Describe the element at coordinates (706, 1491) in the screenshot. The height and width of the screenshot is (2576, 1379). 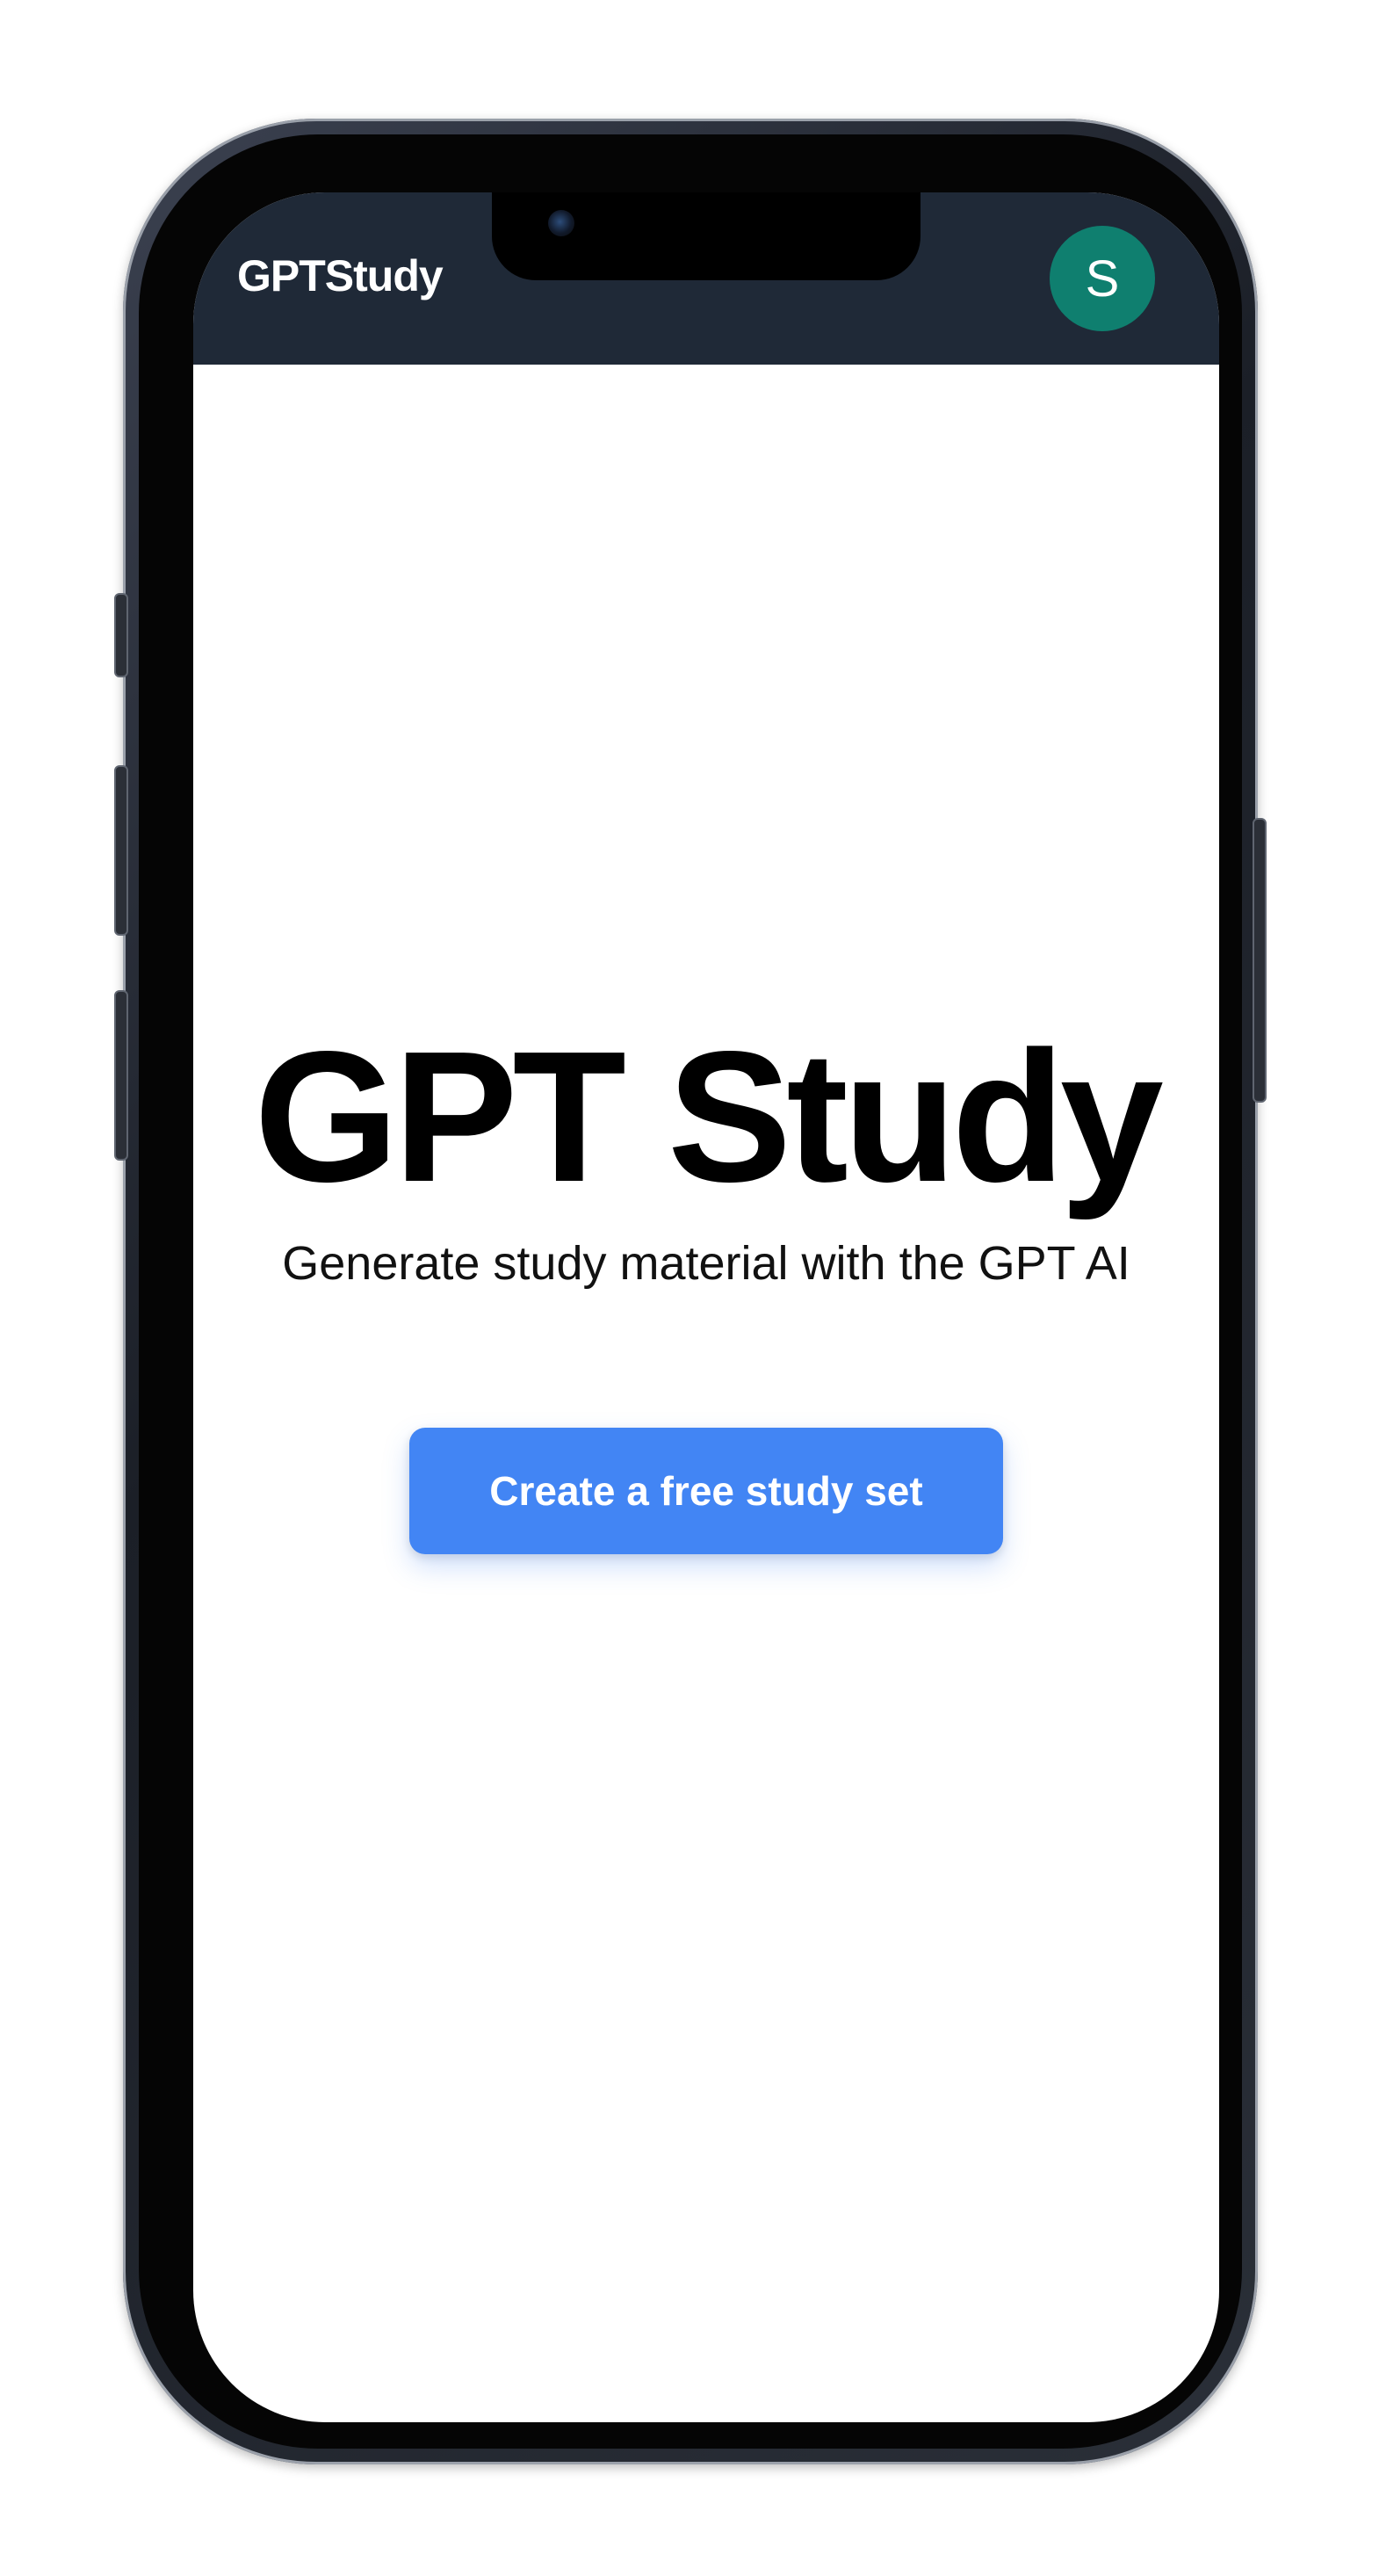
I see `create-study-set-button: Create a free study set` at that location.